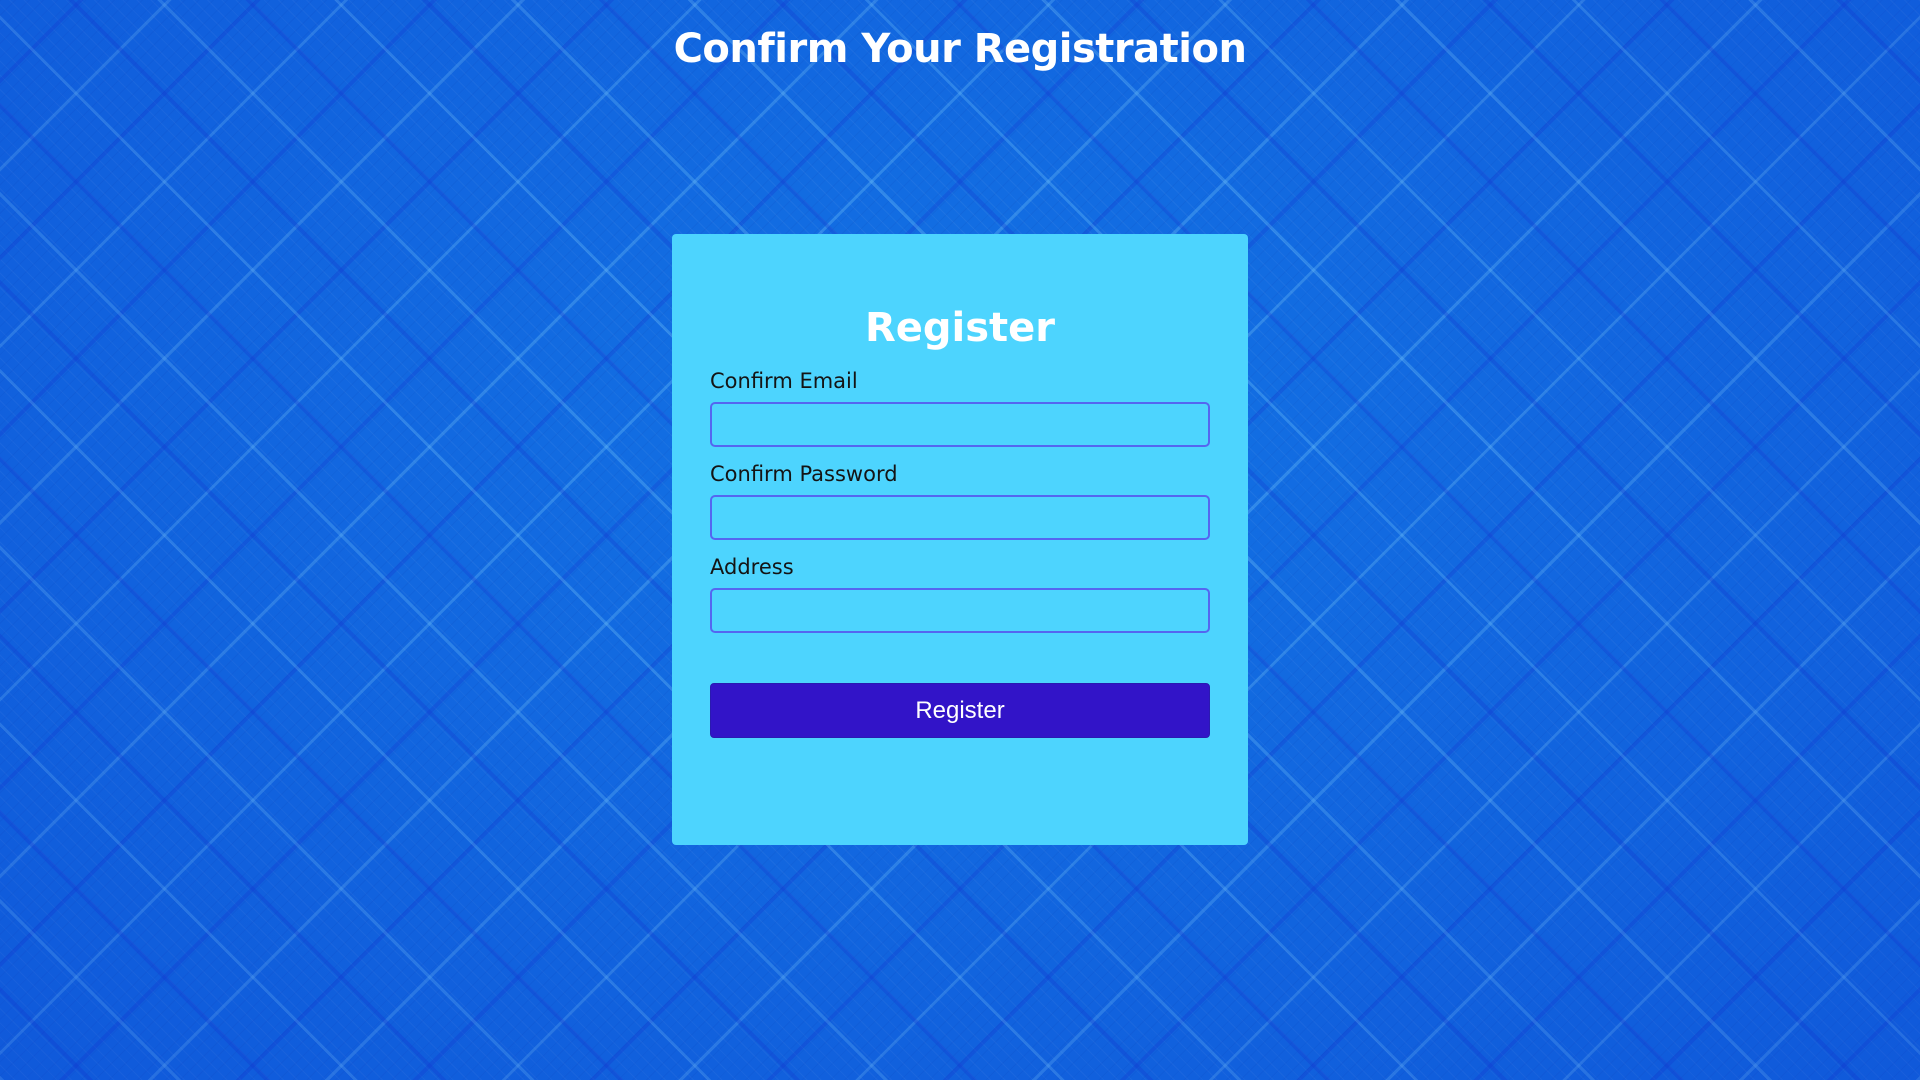 This screenshot has height=1080, width=1920. Describe the element at coordinates (960, 610) in the screenshot. I see `address-input` at that location.